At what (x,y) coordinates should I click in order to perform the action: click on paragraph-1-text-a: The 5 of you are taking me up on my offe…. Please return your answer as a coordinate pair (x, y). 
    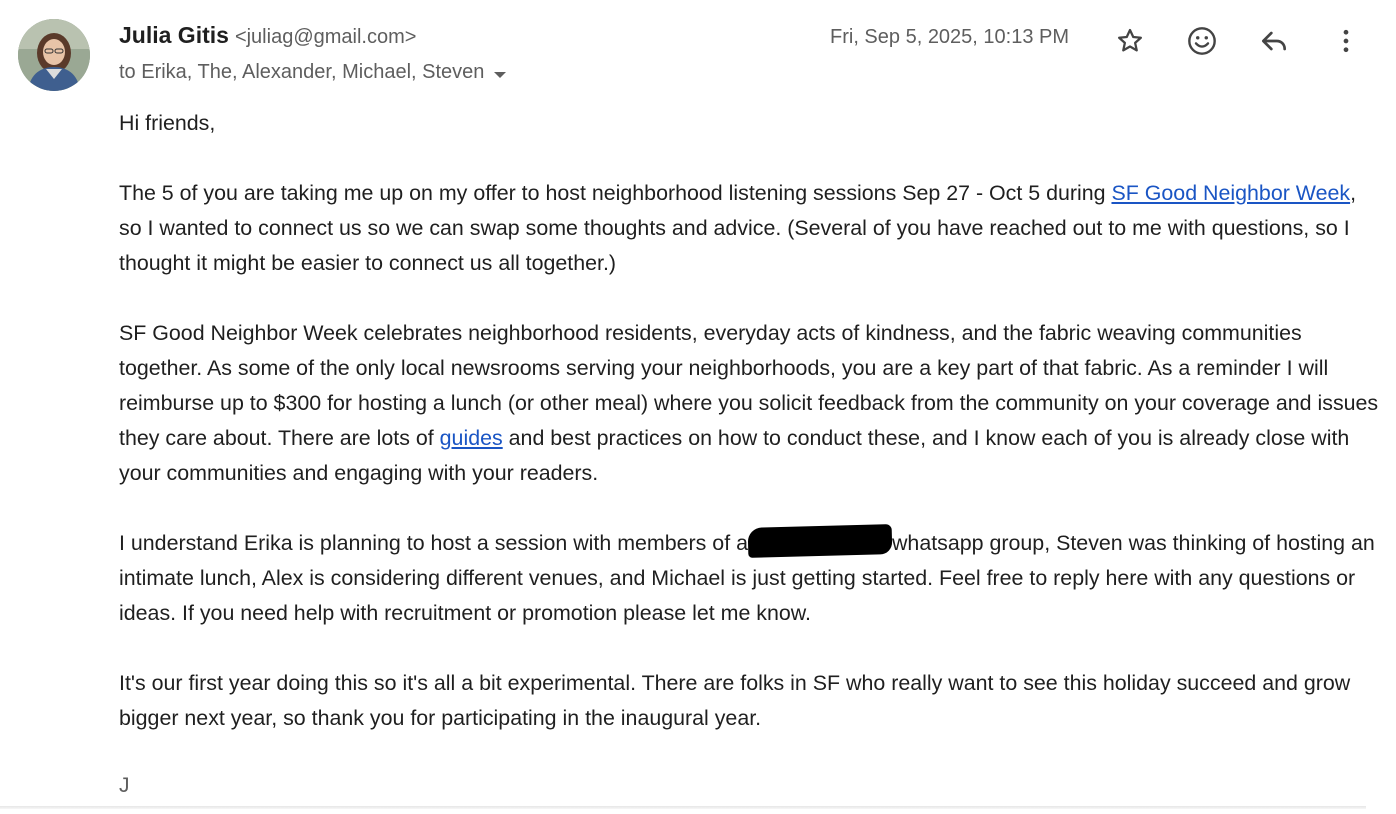
    Looking at the image, I should click on (615, 193).